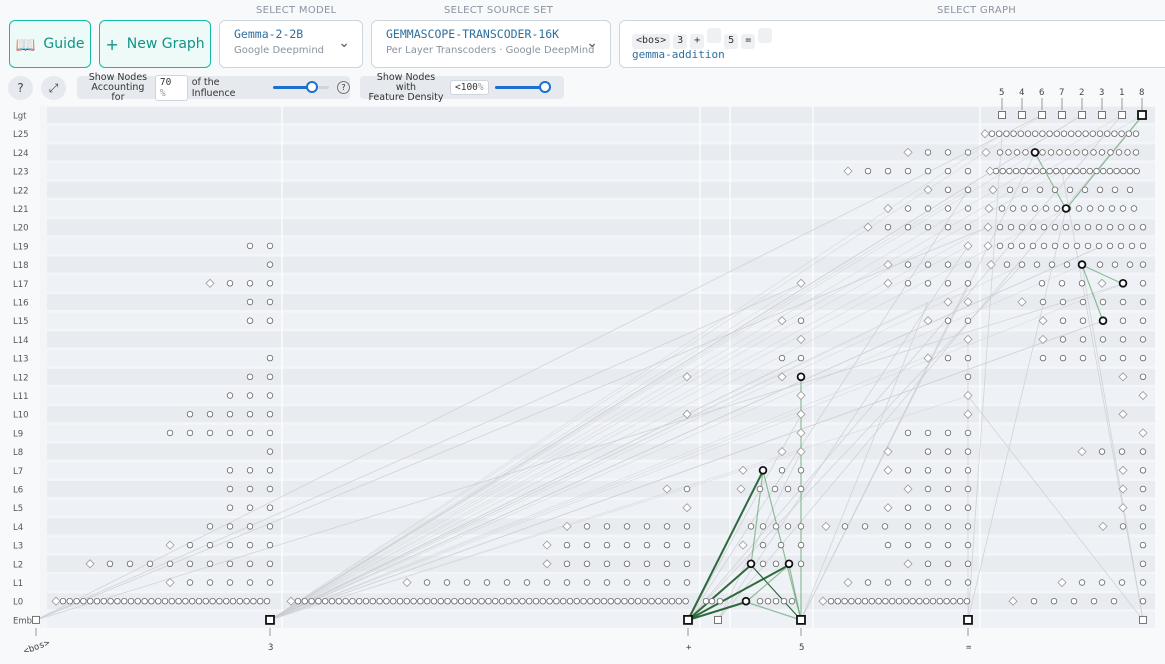 The image size is (1165, 664). I want to click on prompt-token: 3, so click(680, 41).